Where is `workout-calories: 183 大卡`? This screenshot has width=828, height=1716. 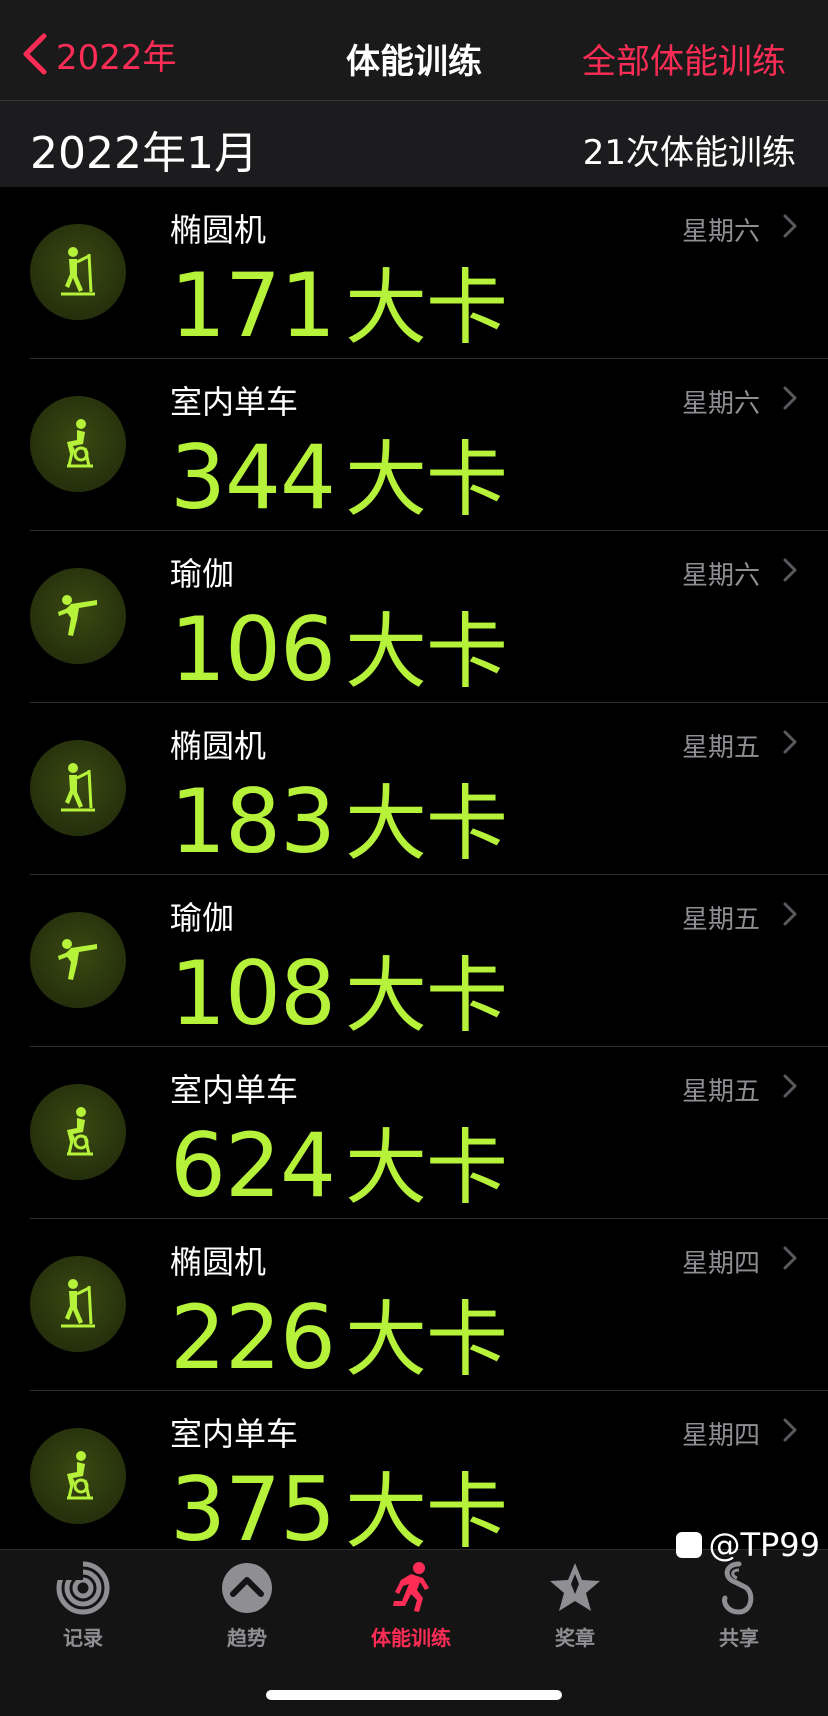
workout-calories: 183 大卡 is located at coordinates (339, 816).